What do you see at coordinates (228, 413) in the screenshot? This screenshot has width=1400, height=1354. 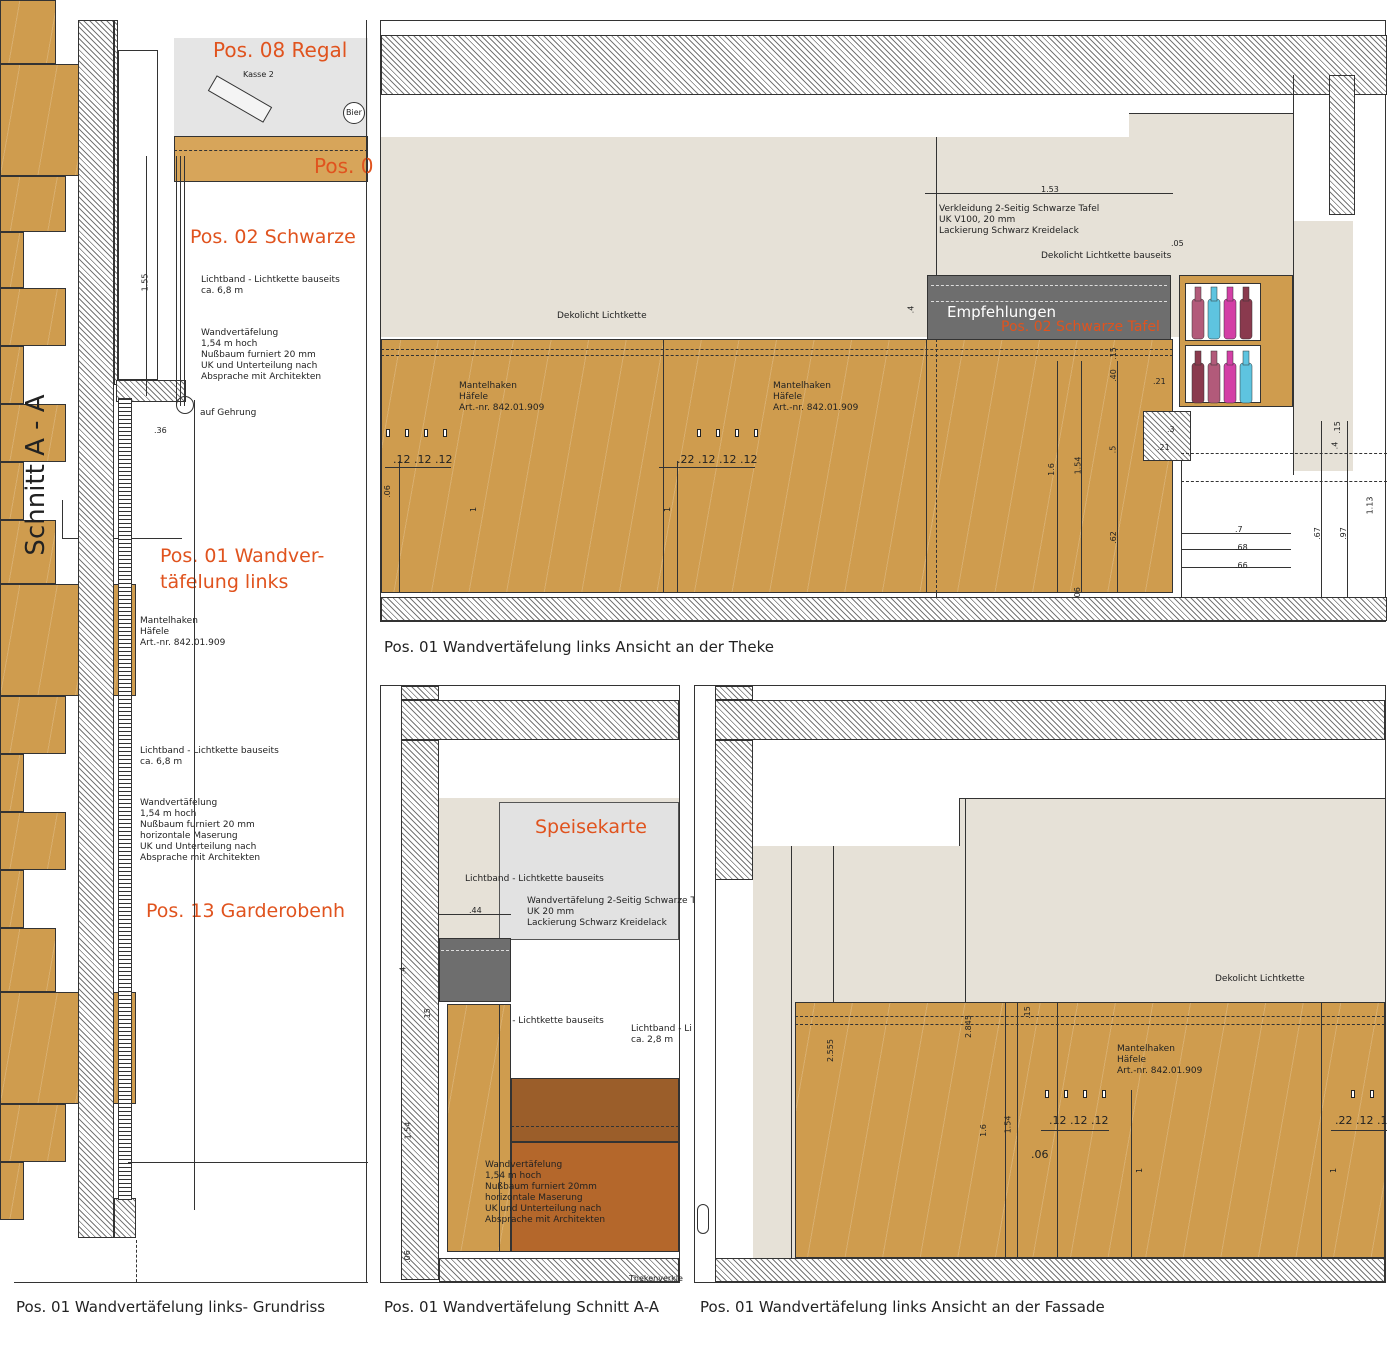 I see `gehrung-label: auf Gehrung` at bounding box center [228, 413].